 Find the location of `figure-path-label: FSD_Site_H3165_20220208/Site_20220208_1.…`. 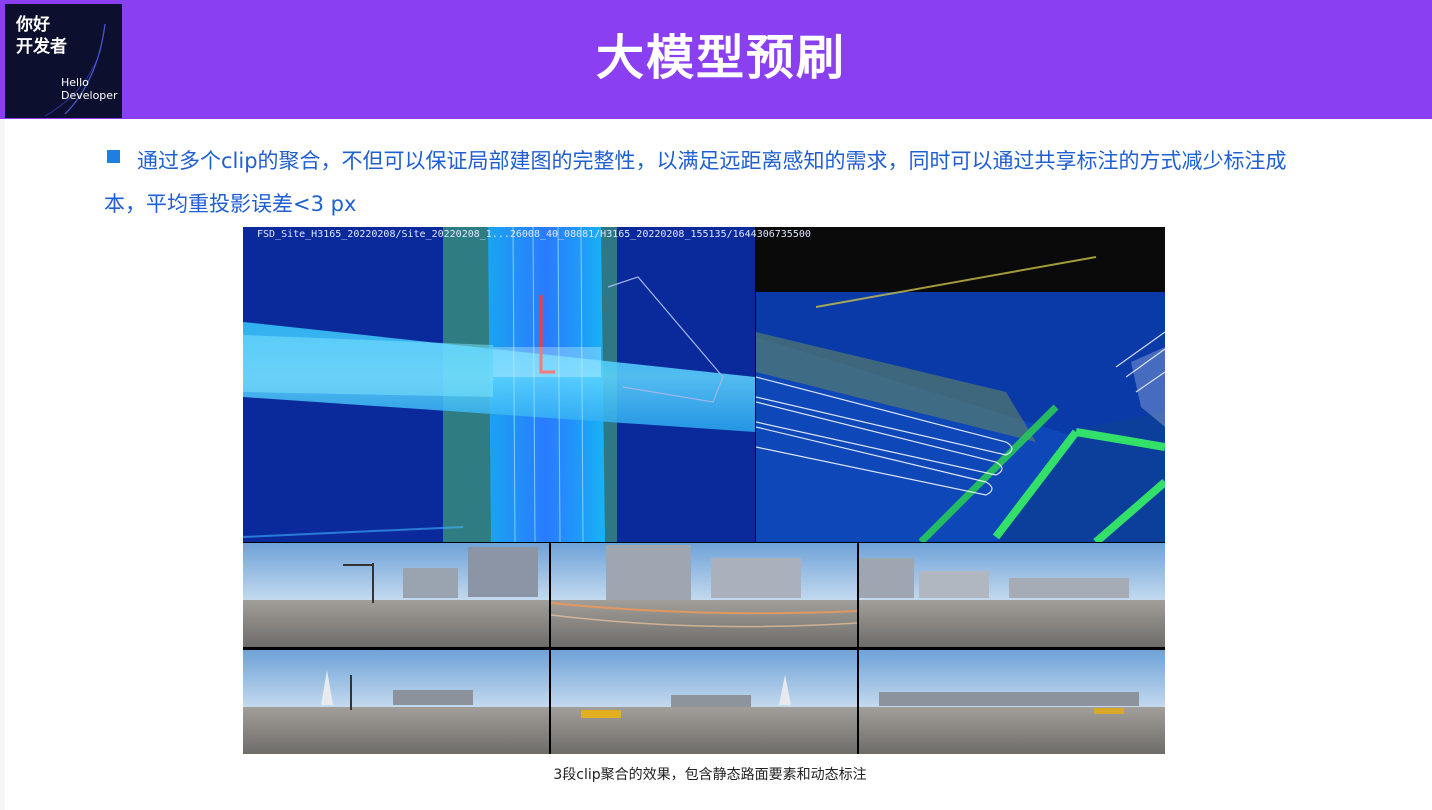

figure-path-label: FSD_Site_H3165_20220208/Site_20220208_1.… is located at coordinates (534, 234).